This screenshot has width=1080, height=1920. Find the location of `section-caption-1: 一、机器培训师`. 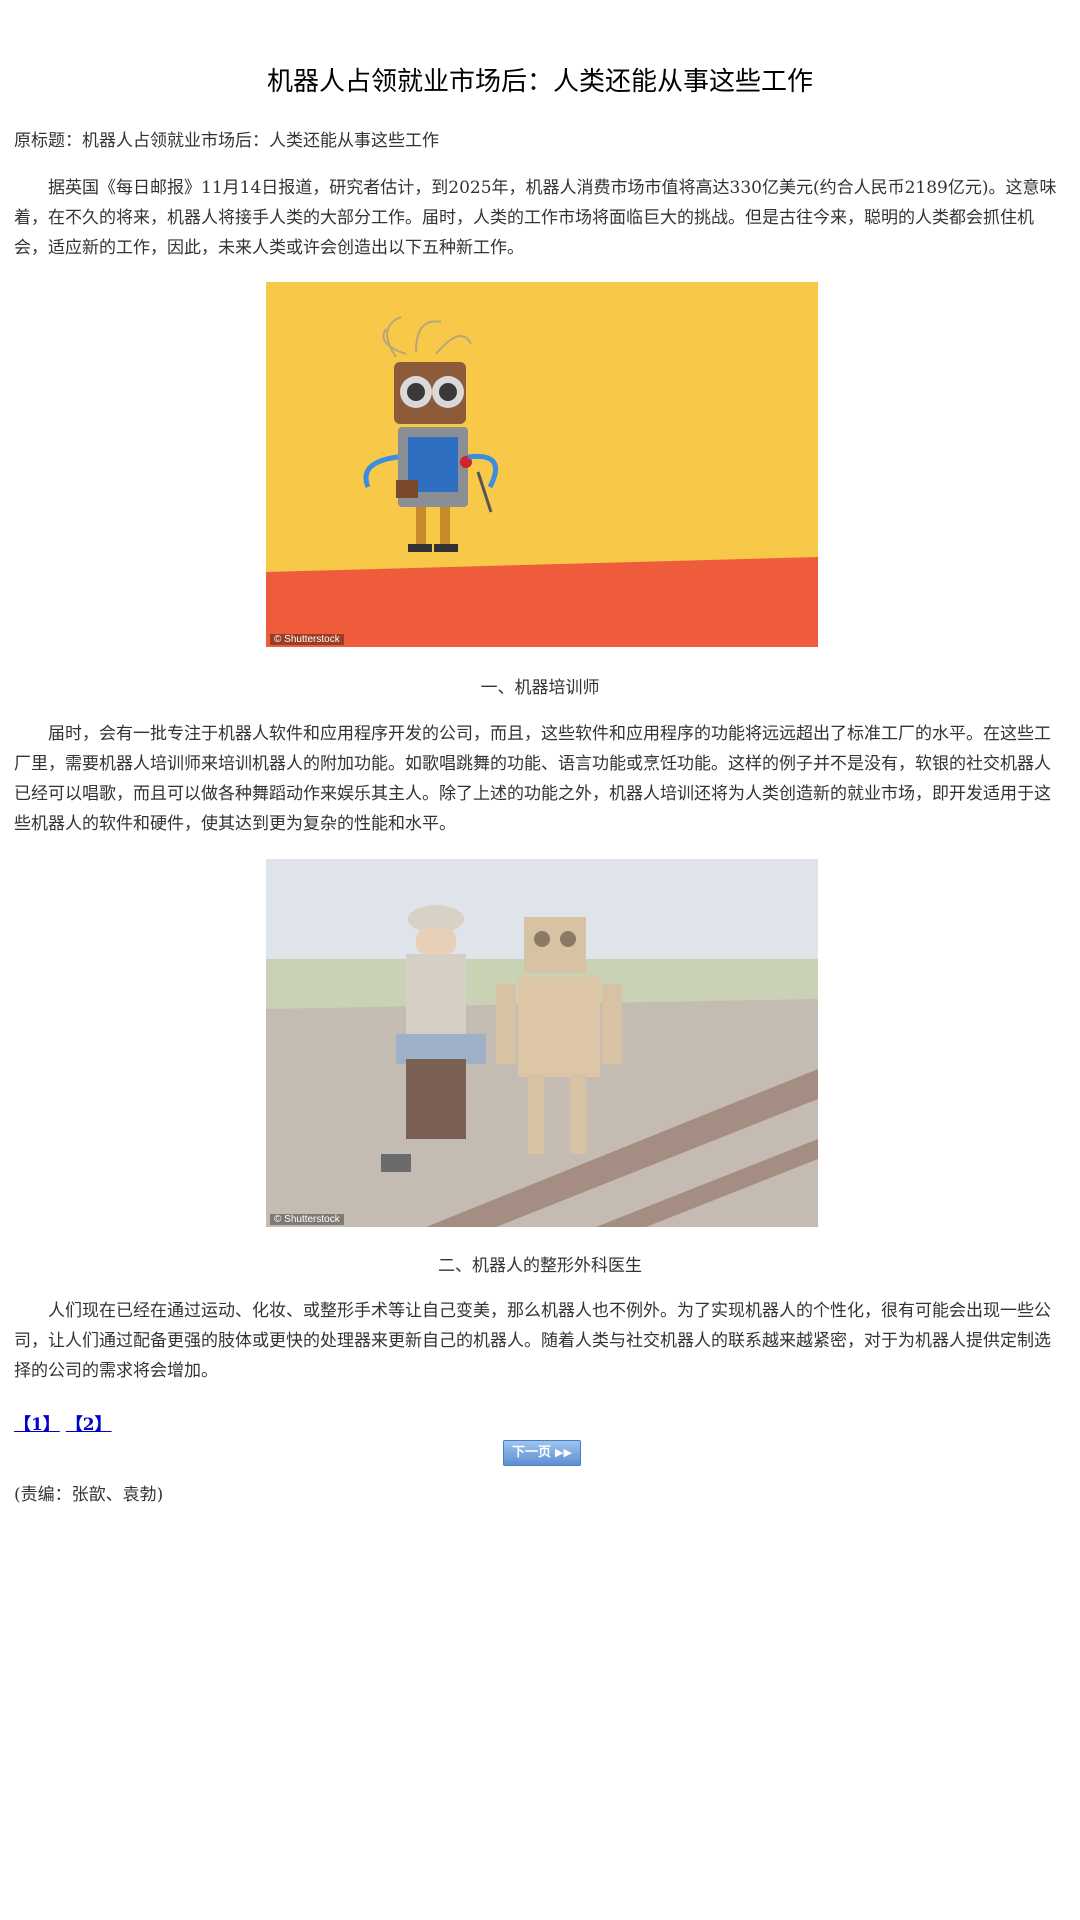

section-caption-1: 一、机器培训师 is located at coordinates (540, 688).